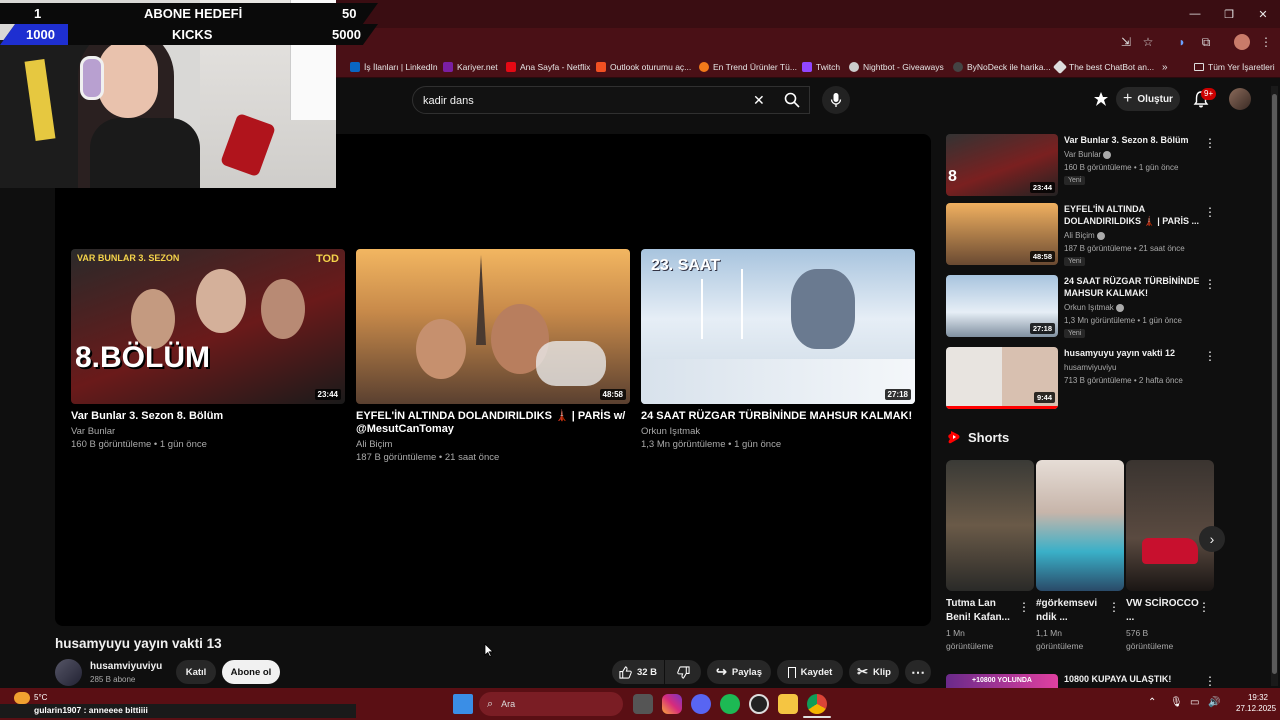  What do you see at coordinates (1212, 539) in the screenshot?
I see `shorts-next-button: ›` at bounding box center [1212, 539].